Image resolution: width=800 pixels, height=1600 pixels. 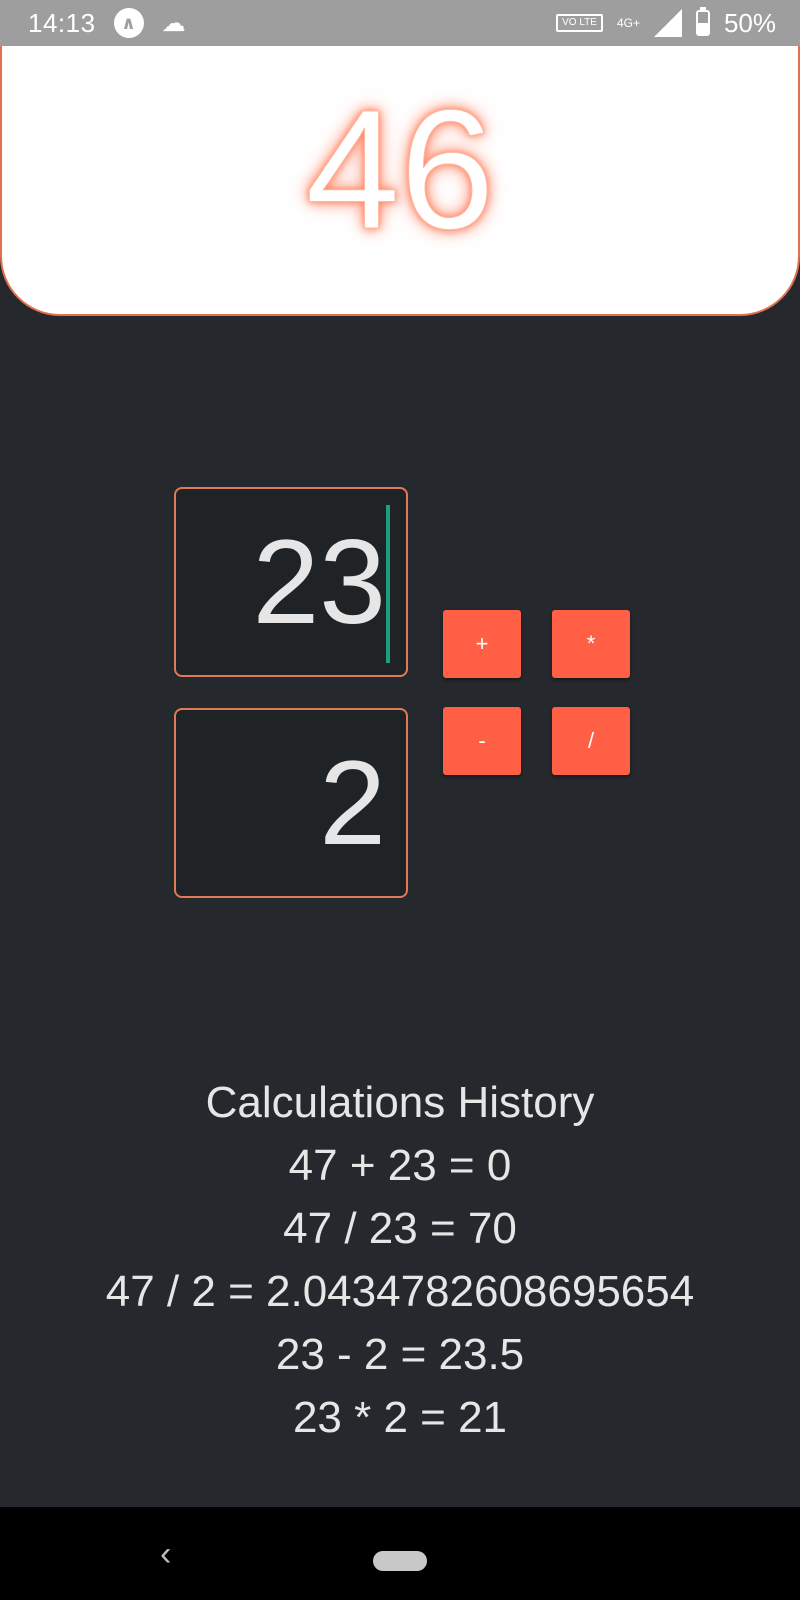 I want to click on status-left: 14:13 ∧ ☁, so click(x=107, y=23).